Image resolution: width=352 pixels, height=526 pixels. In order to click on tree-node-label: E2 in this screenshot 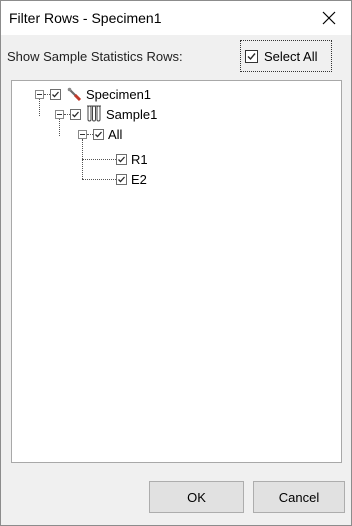, I will do `click(139, 179)`.